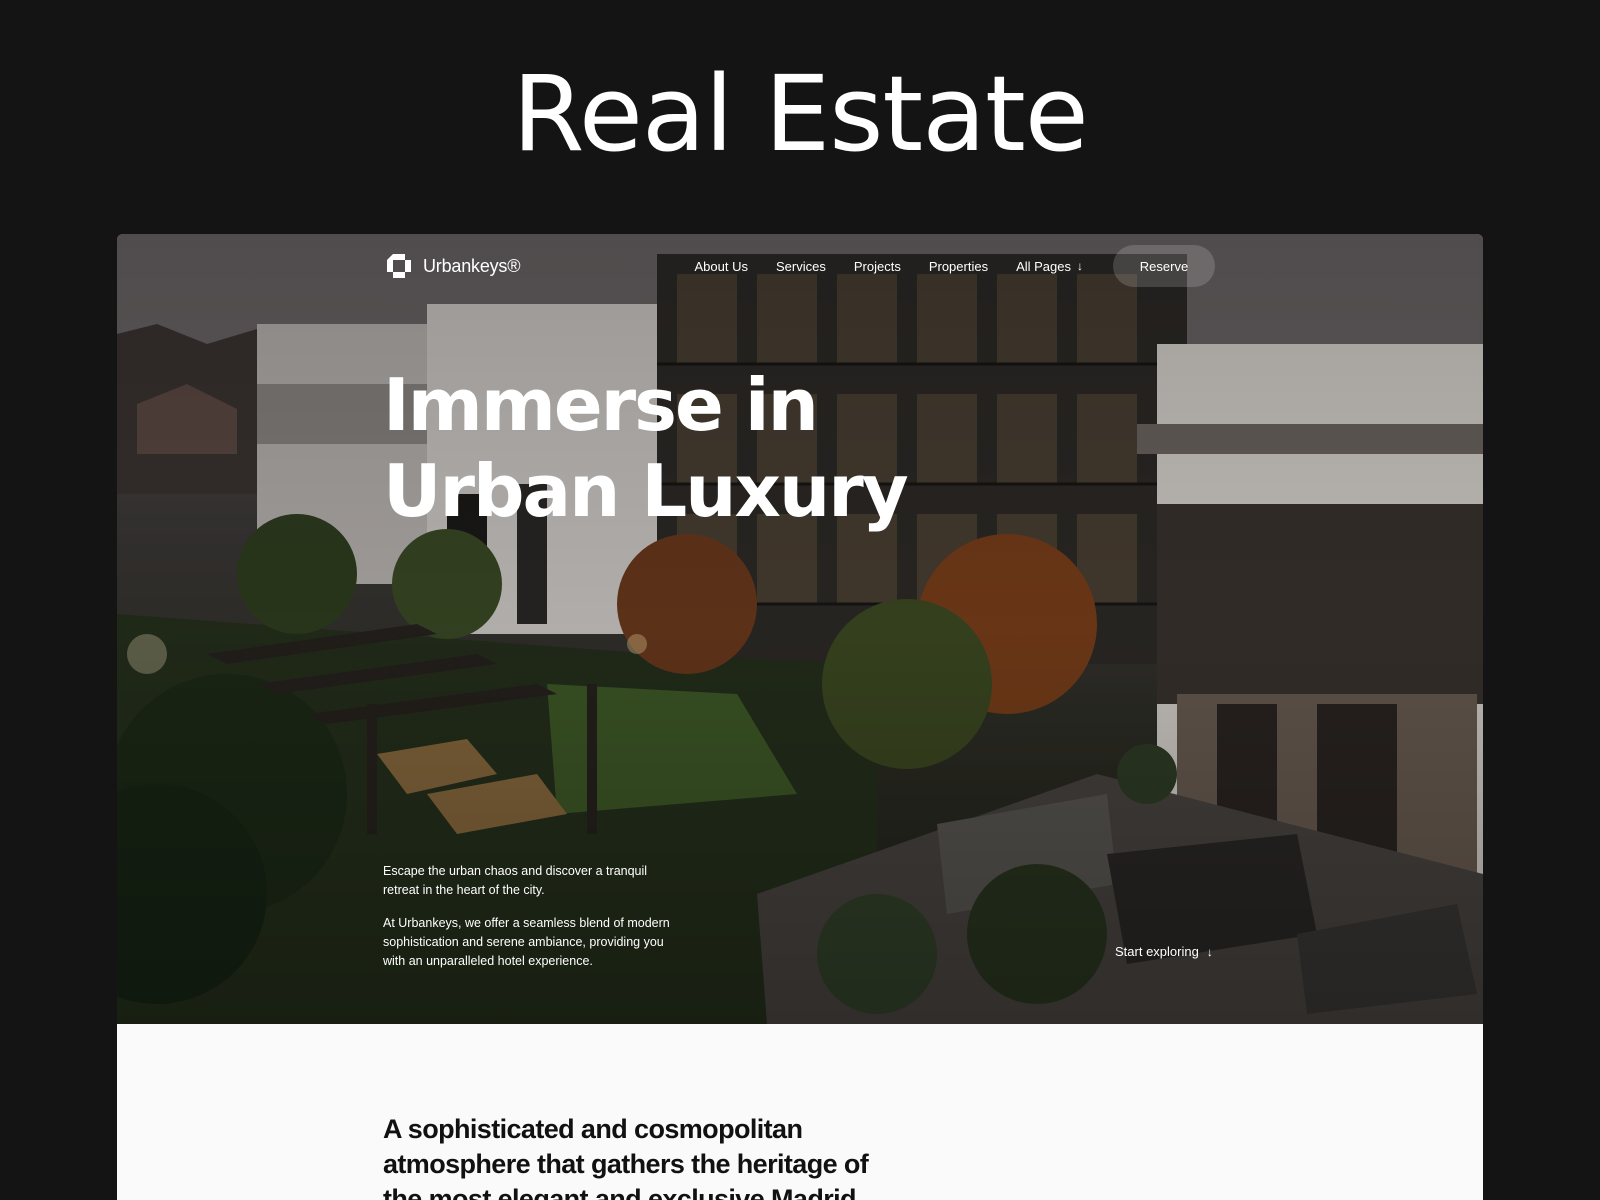 This screenshot has height=1200, width=1600. What do you see at coordinates (958, 266) in the screenshot?
I see `nav-link-properties: Properties` at bounding box center [958, 266].